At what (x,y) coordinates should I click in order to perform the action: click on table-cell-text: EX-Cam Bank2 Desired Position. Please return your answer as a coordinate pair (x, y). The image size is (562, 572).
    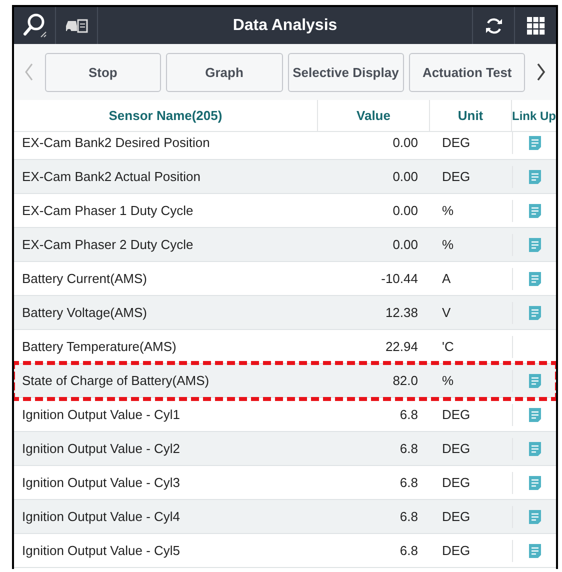
    Looking at the image, I should click on (116, 142).